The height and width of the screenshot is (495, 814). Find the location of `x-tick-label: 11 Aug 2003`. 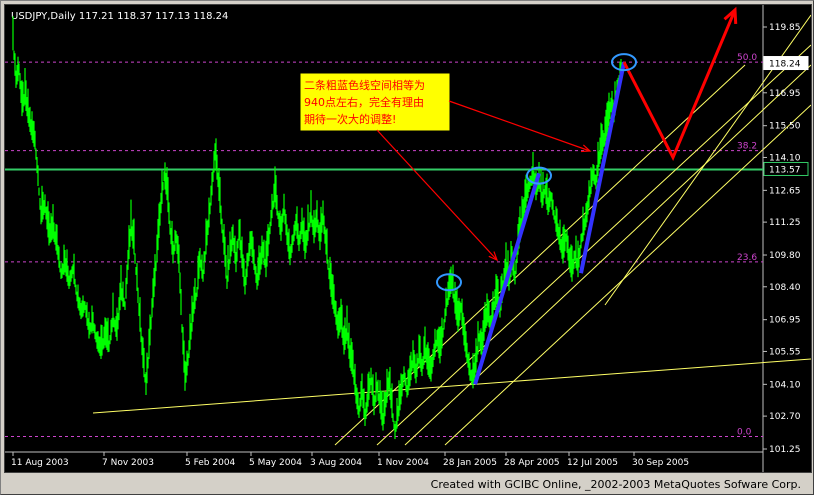

x-tick-label: 11 Aug 2003 is located at coordinates (40, 463).